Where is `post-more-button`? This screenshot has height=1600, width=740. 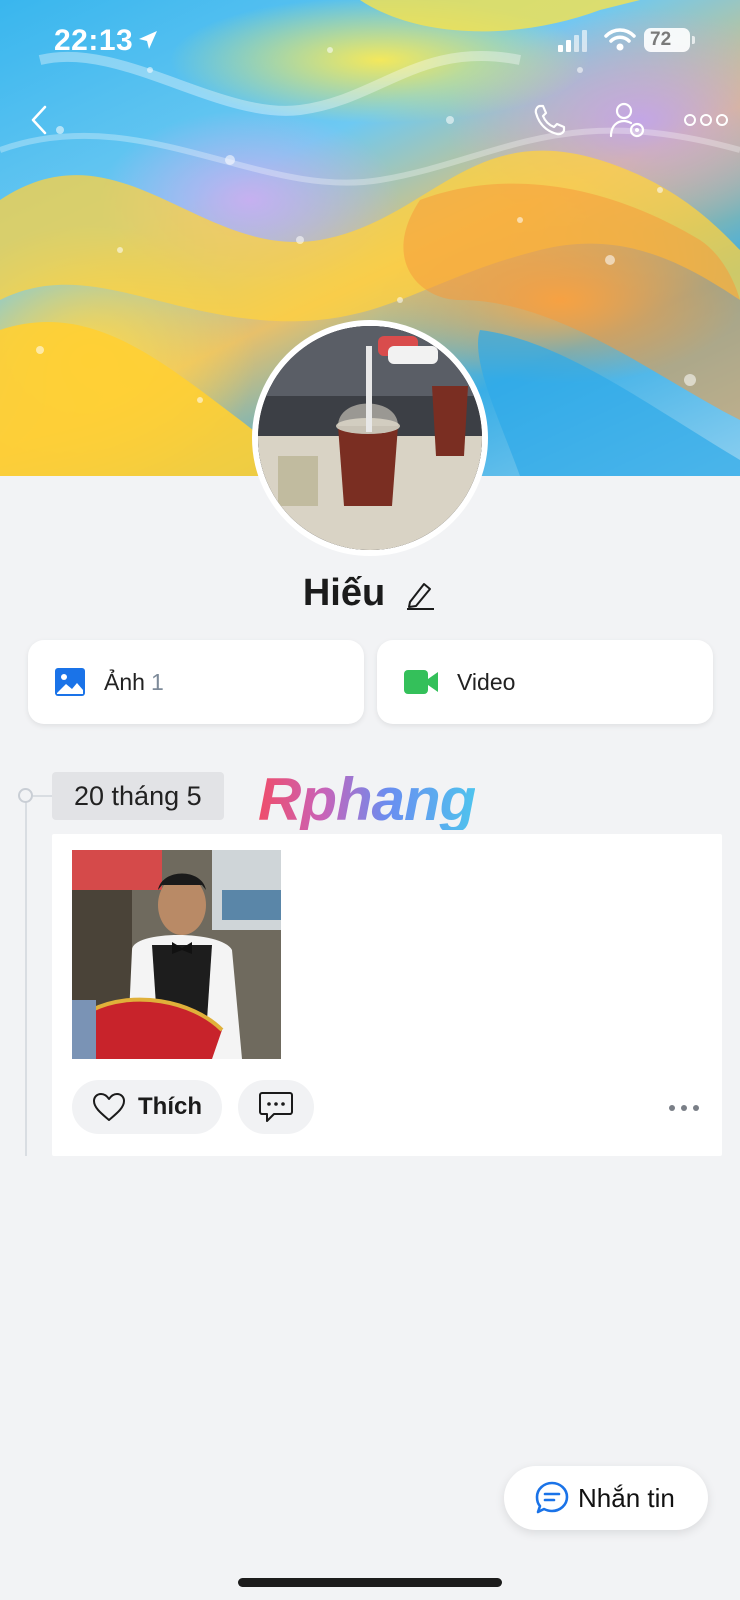 post-more-button is located at coordinates (684, 1108).